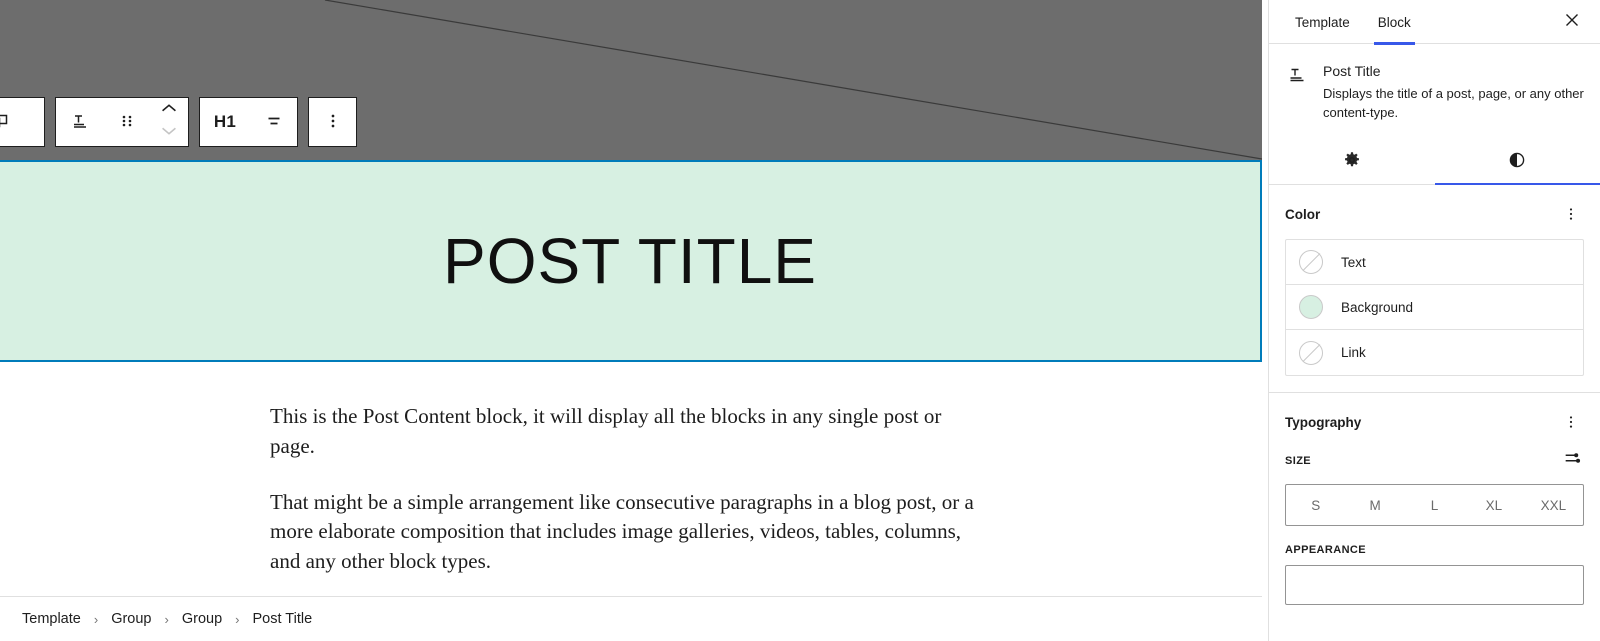  Describe the element at coordinates (1352, 71) in the screenshot. I see `block-card-title: Post Title` at that location.